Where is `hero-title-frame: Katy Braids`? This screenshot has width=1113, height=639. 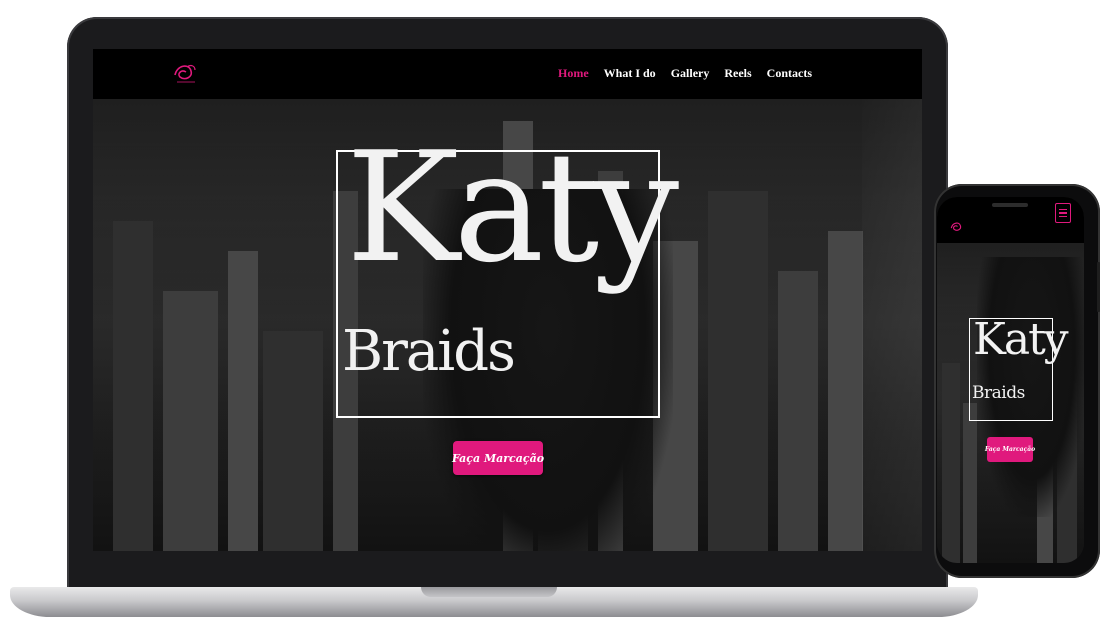 hero-title-frame: Katy Braids is located at coordinates (507, 275).